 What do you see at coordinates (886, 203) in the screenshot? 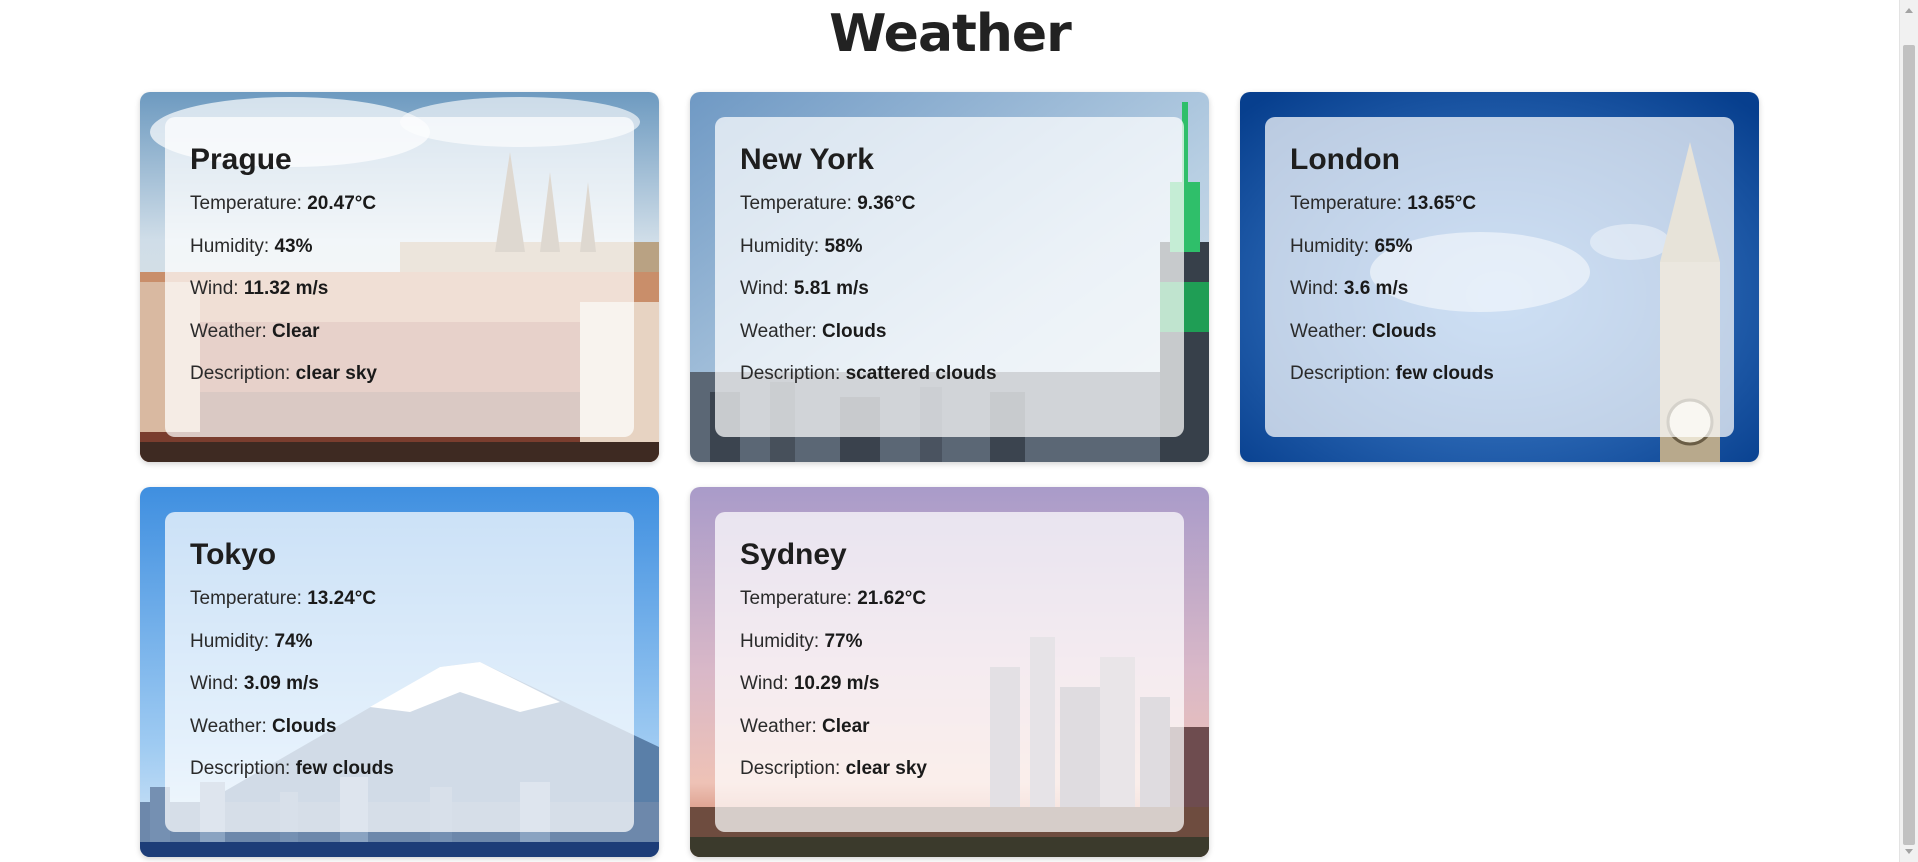
I see `temperature-value: 9.36°C` at bounding box center [886, 203].